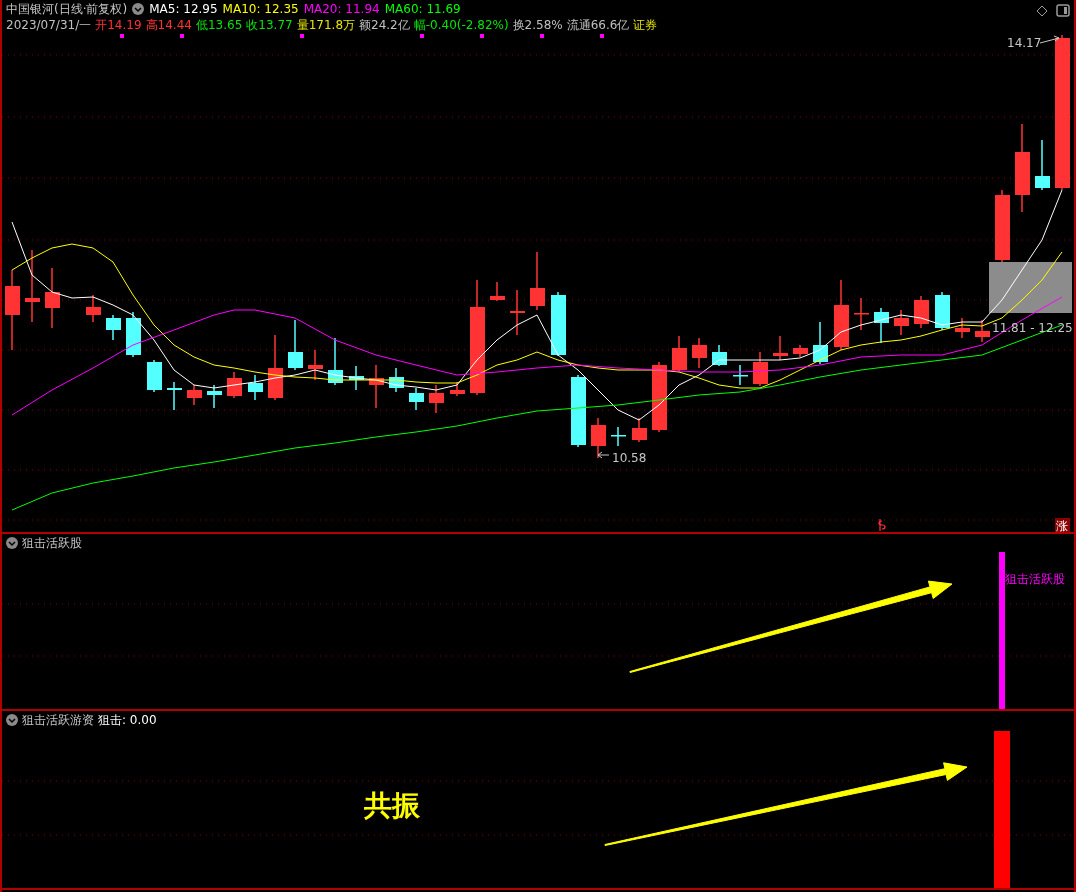 The height and width of the screenshot is (892, 1076). I want to click on quote-value: 高14.44, so click(168, 25).